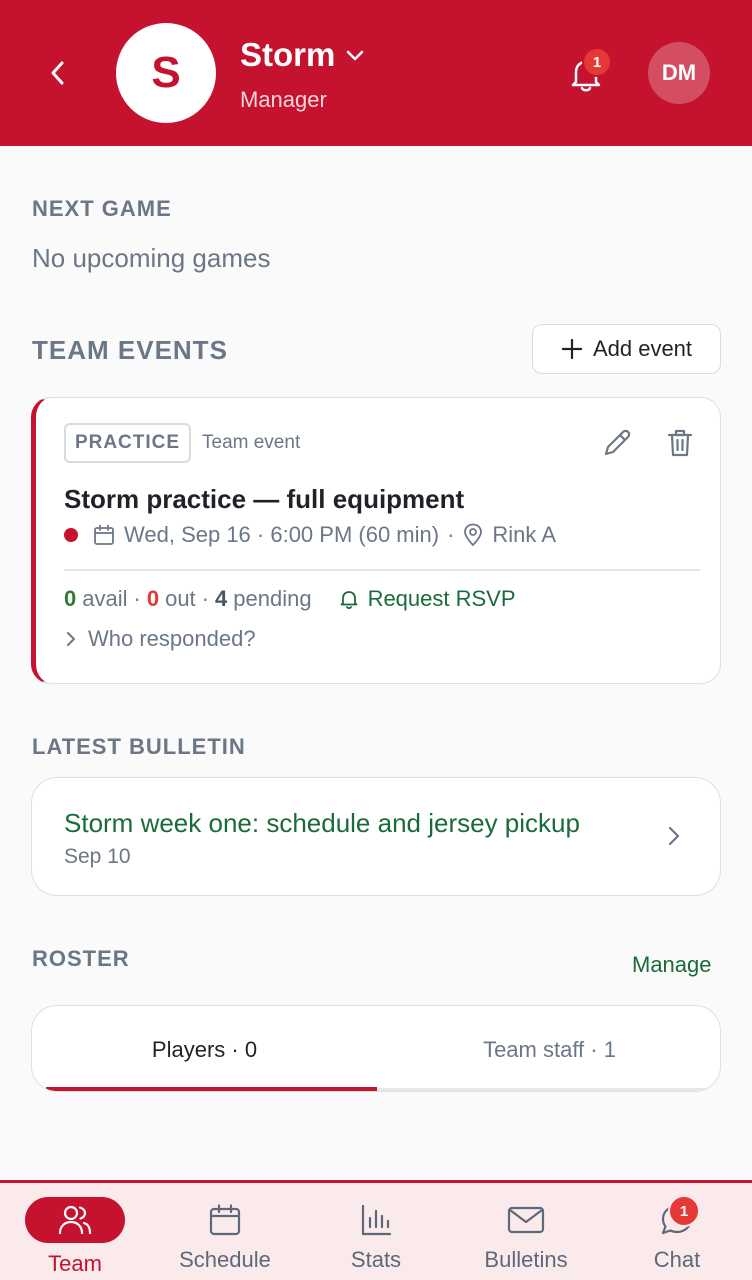 The height and width of the screenshot is (1280, 752). I want to click on user-avatar: DM, so click(679, 73).